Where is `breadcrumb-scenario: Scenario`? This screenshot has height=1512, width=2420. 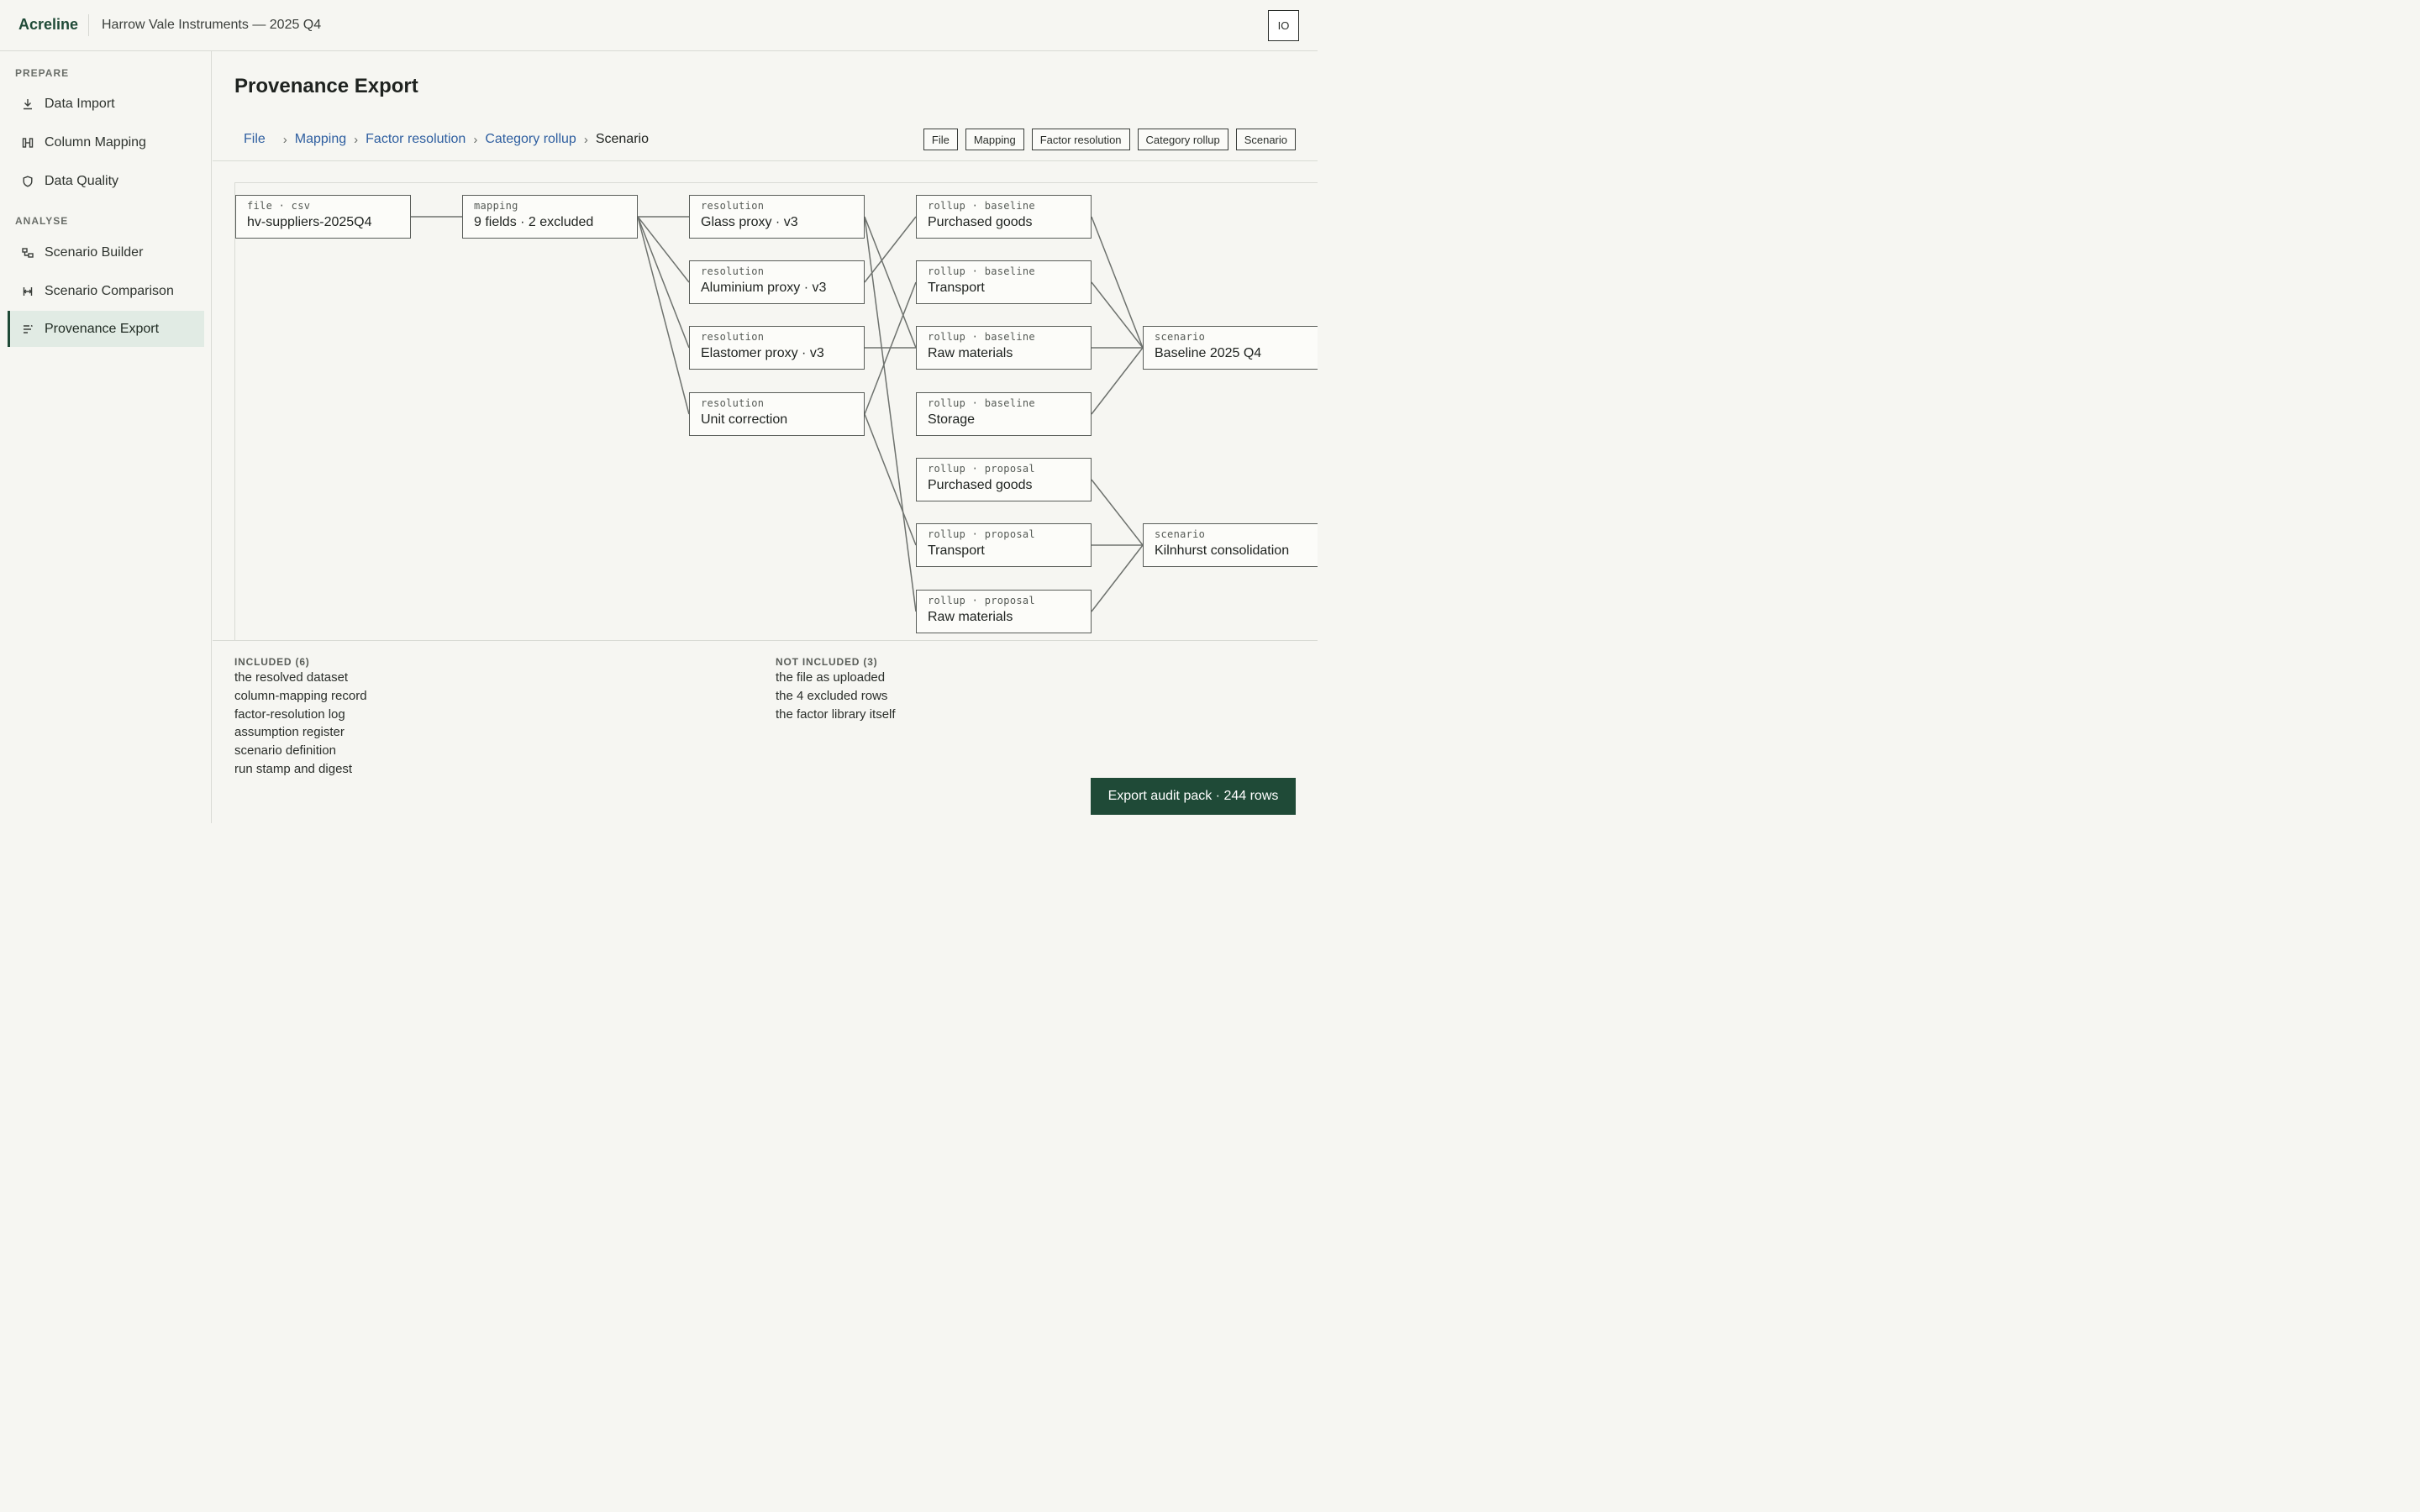 breadcrumb-scenario: Scenario is located at coordinates (622, 139).